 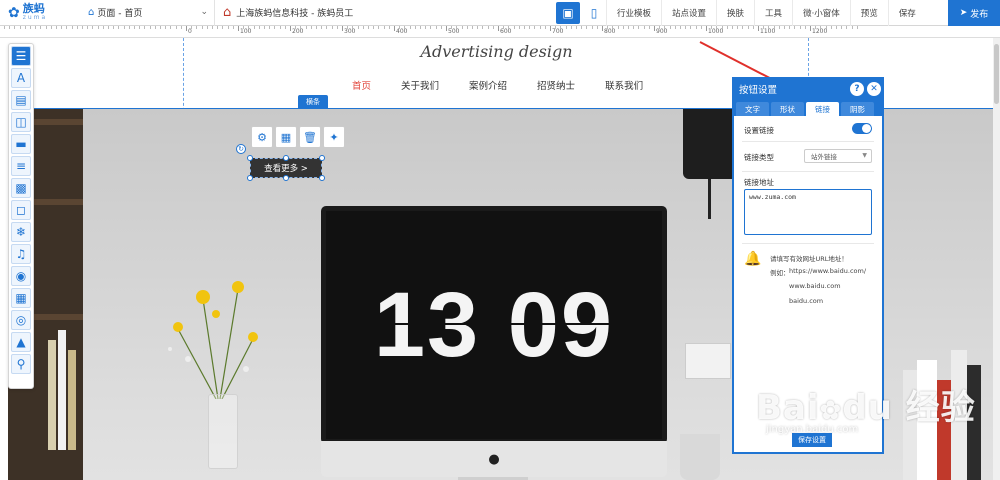 I want to click on cart-icon: ◻, so click(x=21, y=210).